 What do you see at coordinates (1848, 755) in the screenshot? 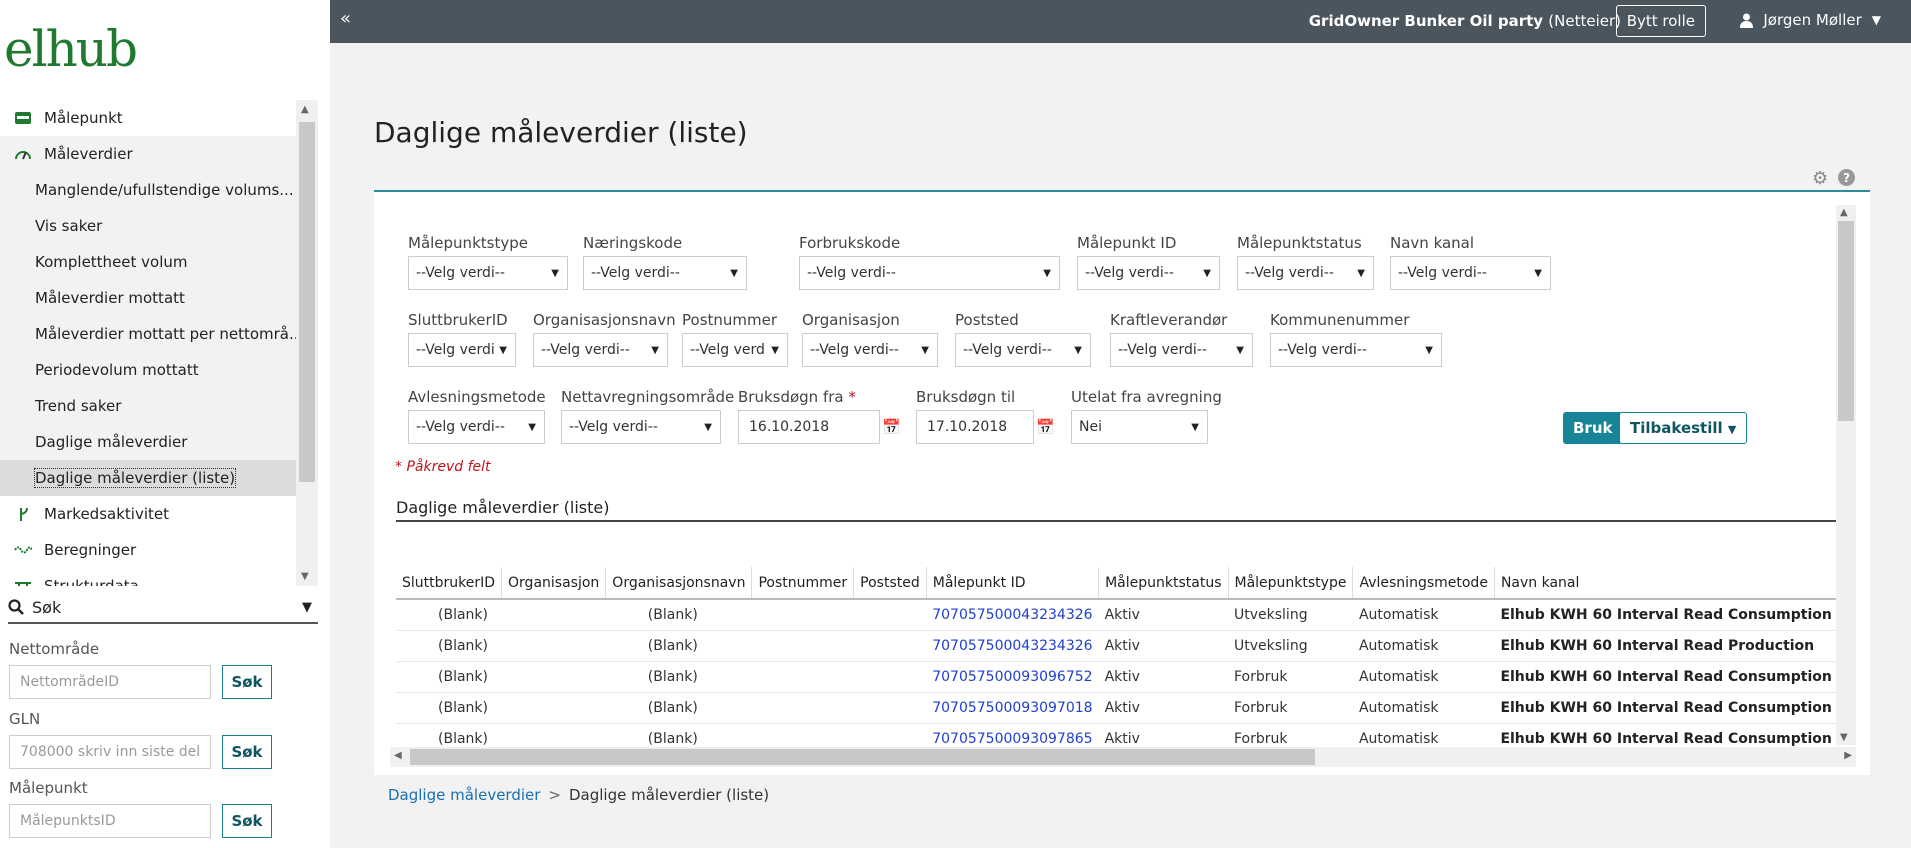
I see `scroll-right-icon: ▶` at bounding box center [1848, 755].